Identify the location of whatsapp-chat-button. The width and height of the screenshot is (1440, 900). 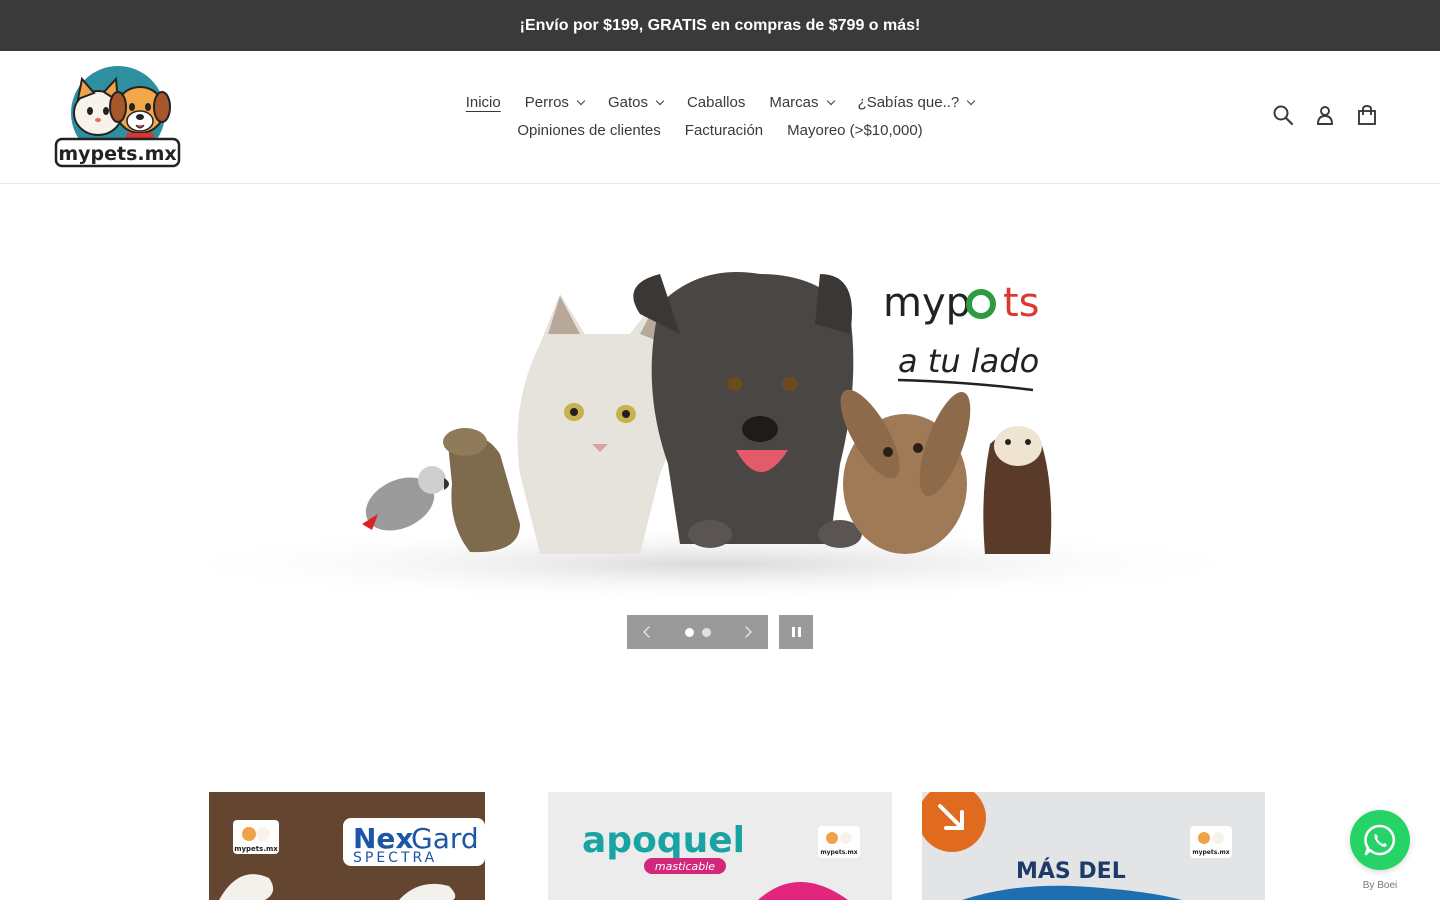
(1380, 840).